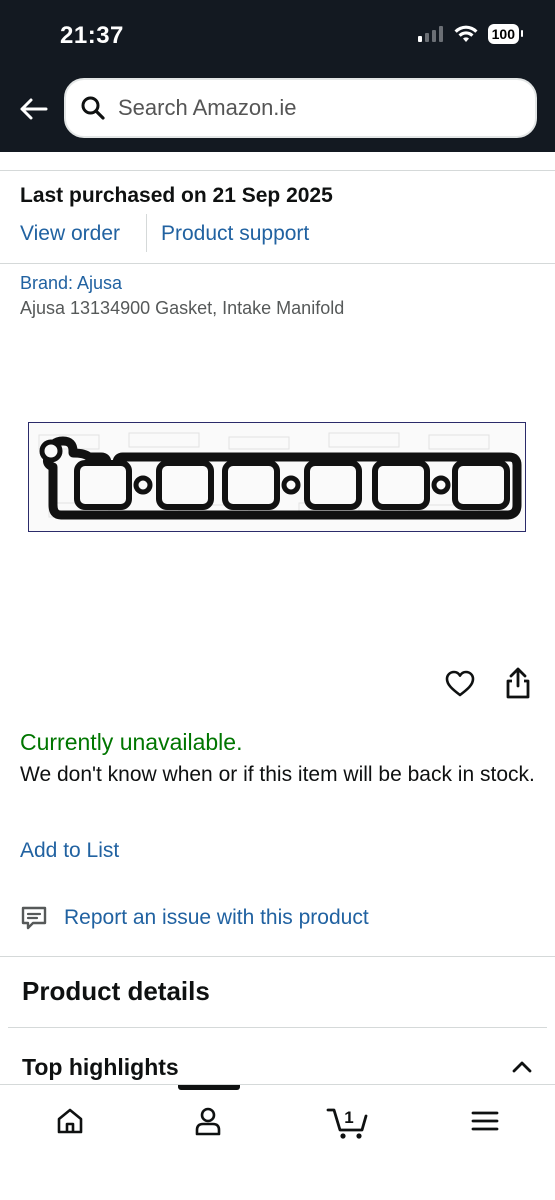  I want to click on view-order-link: View order, so click(70, 234).